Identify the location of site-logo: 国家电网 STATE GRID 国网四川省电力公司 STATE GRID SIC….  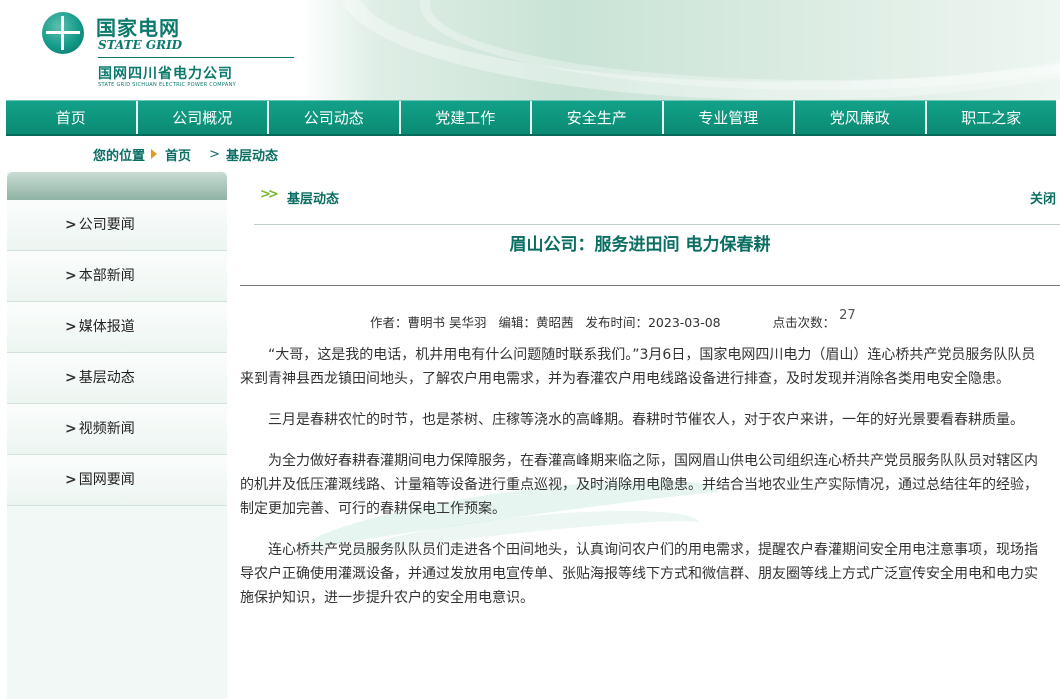
(172, 52).